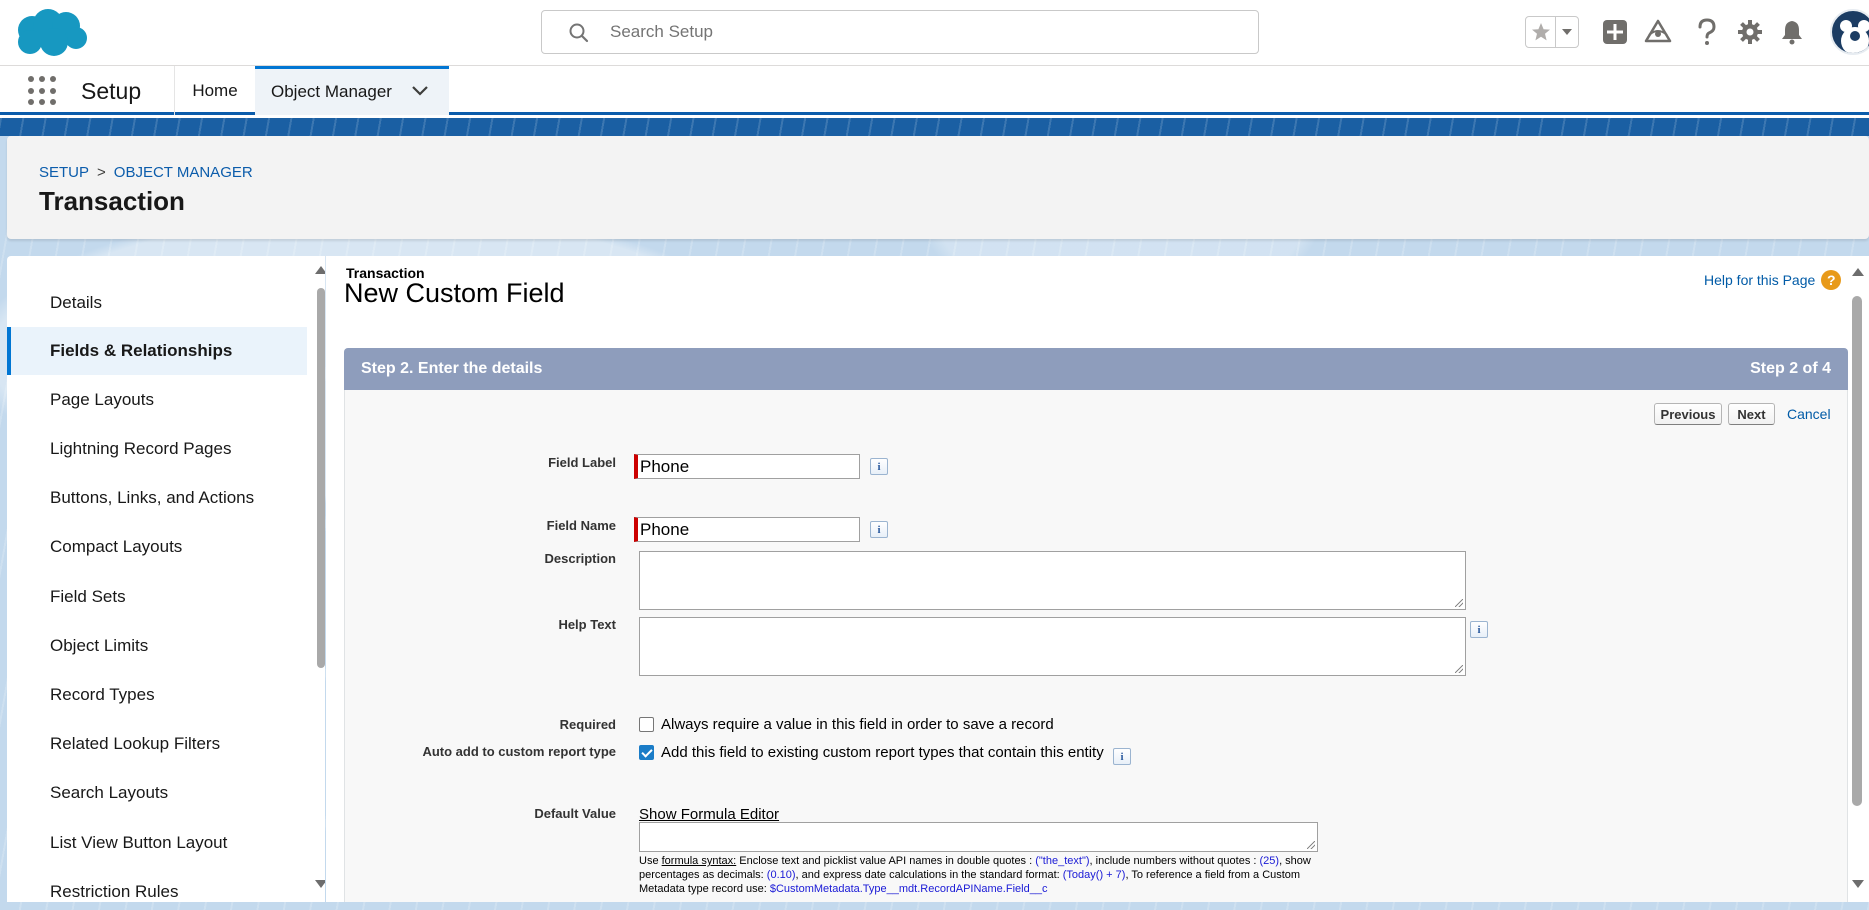  I want to click on sidebar-item-list-view-button-layout: List View Button Layout, so click(157, 843).